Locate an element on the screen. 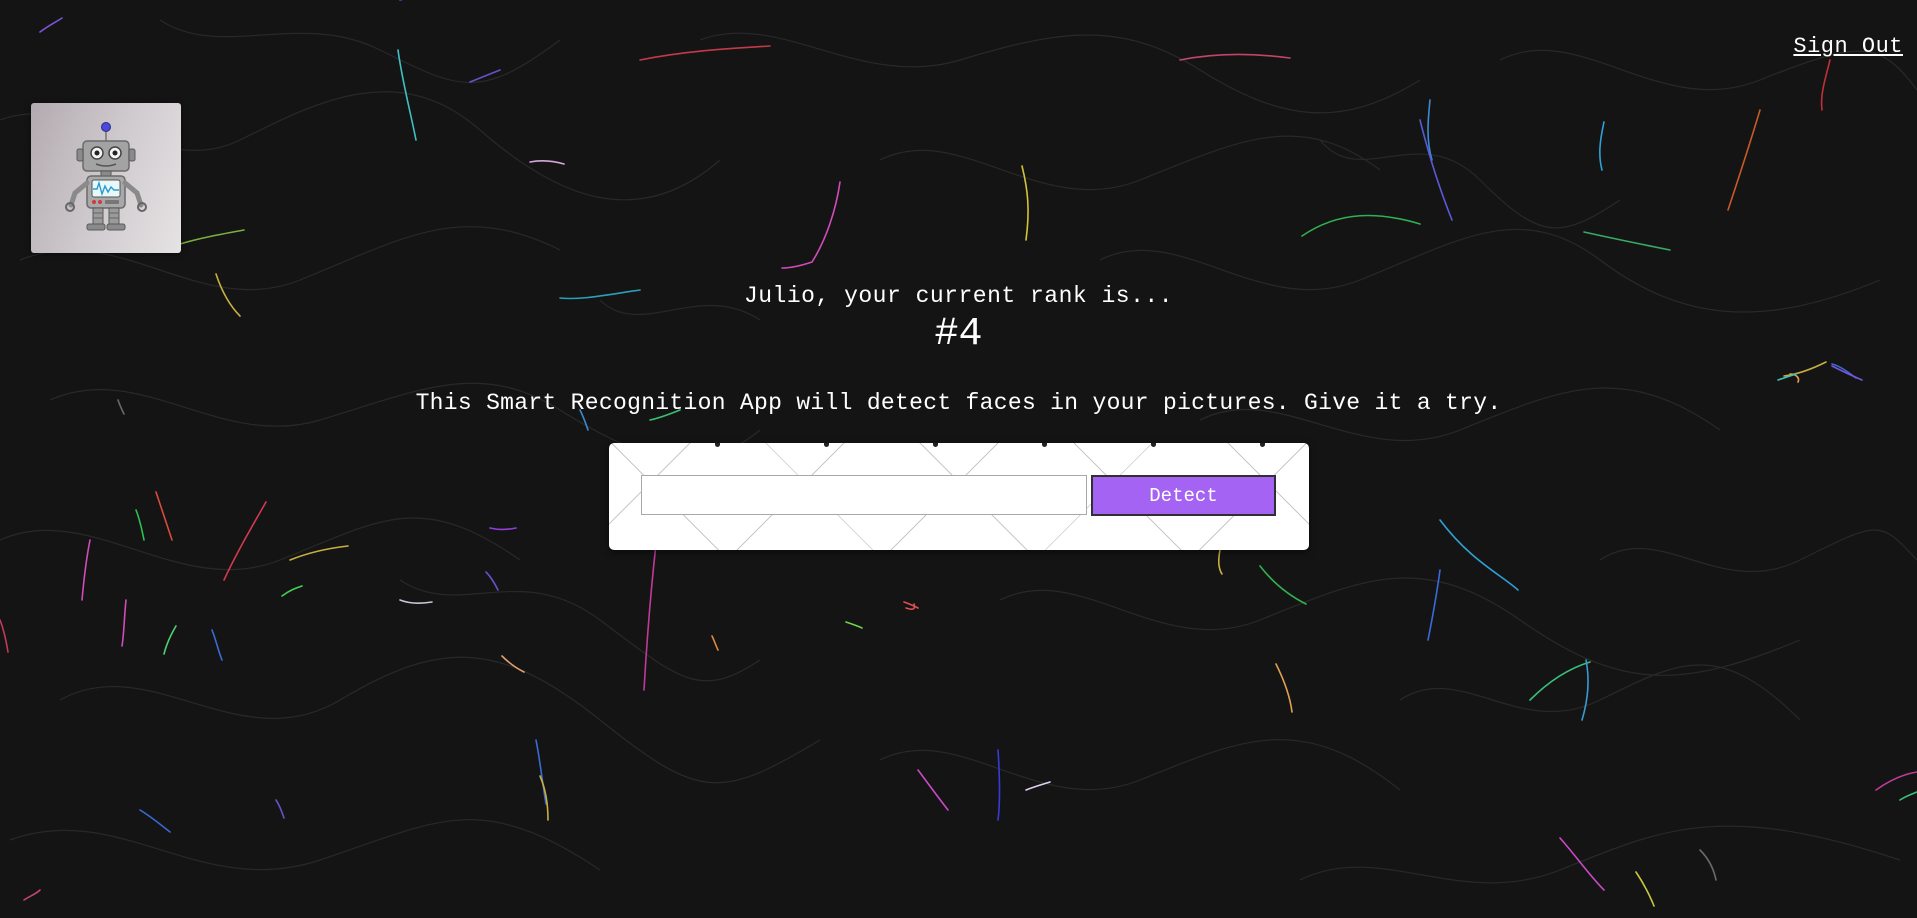 The image size is (1917, 918). sign-out-link: Sign Out is located at coordinates (1848, 46).